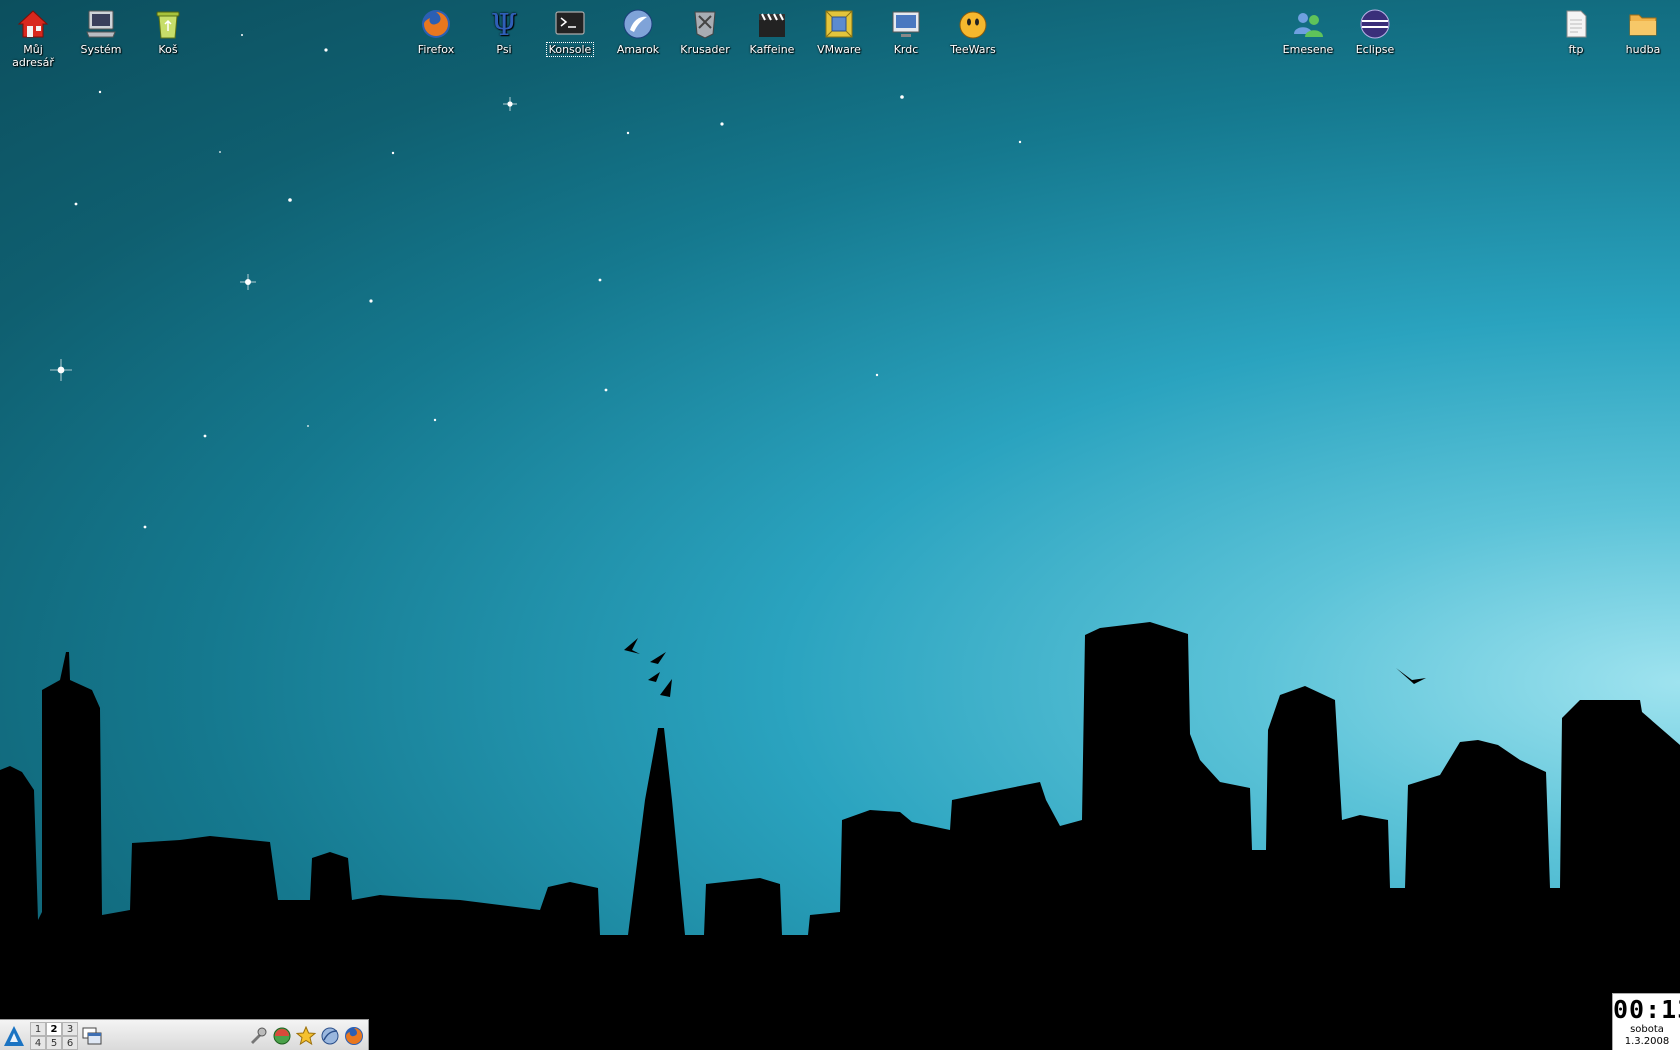  I want to click on icon-label: Krdc, so click(906, 49).